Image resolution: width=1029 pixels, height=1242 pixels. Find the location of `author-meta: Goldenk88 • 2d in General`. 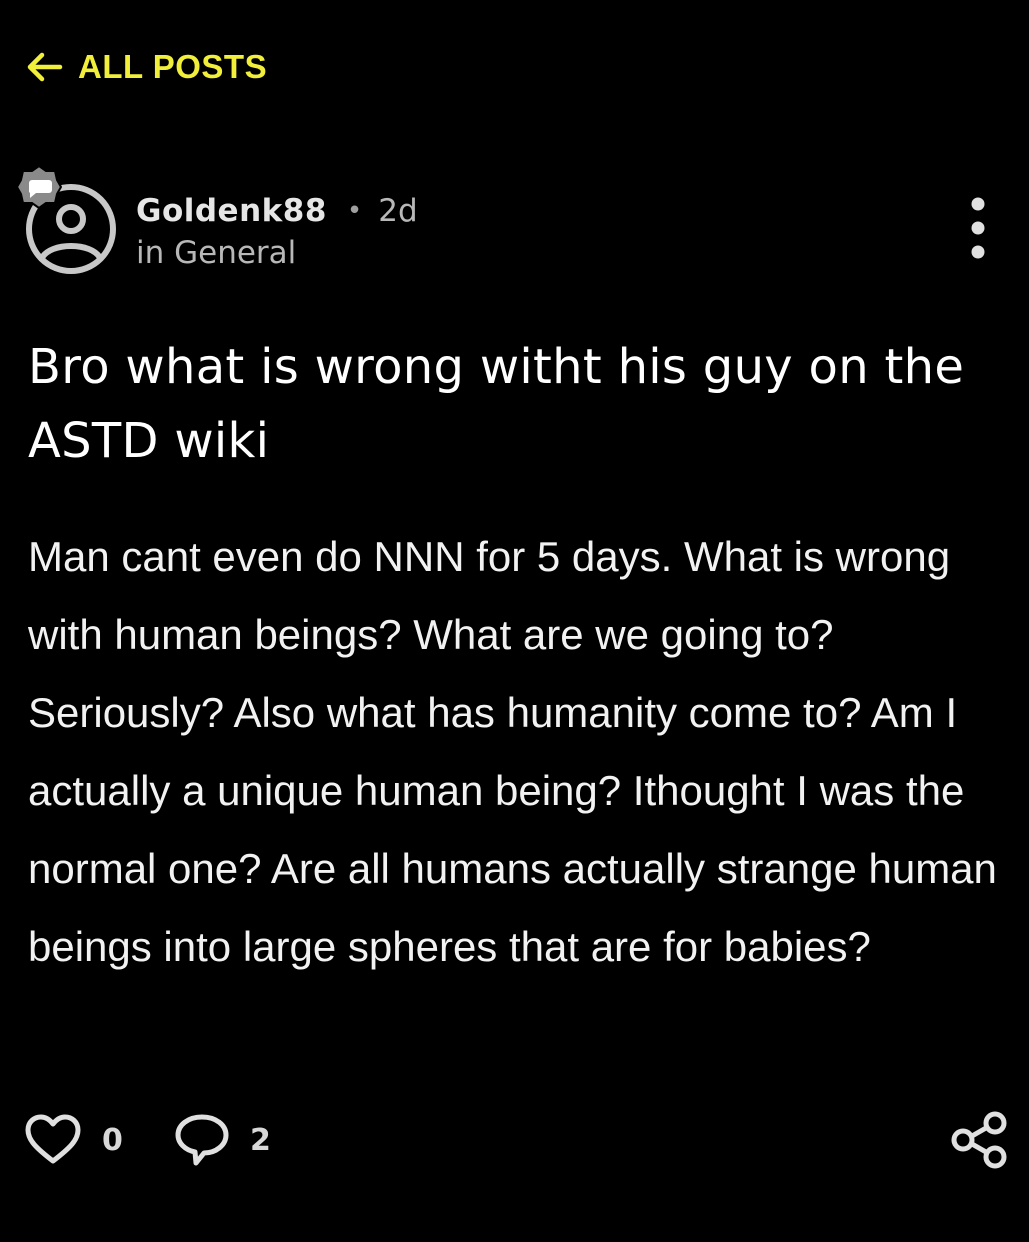

author-meta: Goldenk88 • 2d in General is located at coordinates (277, 232).